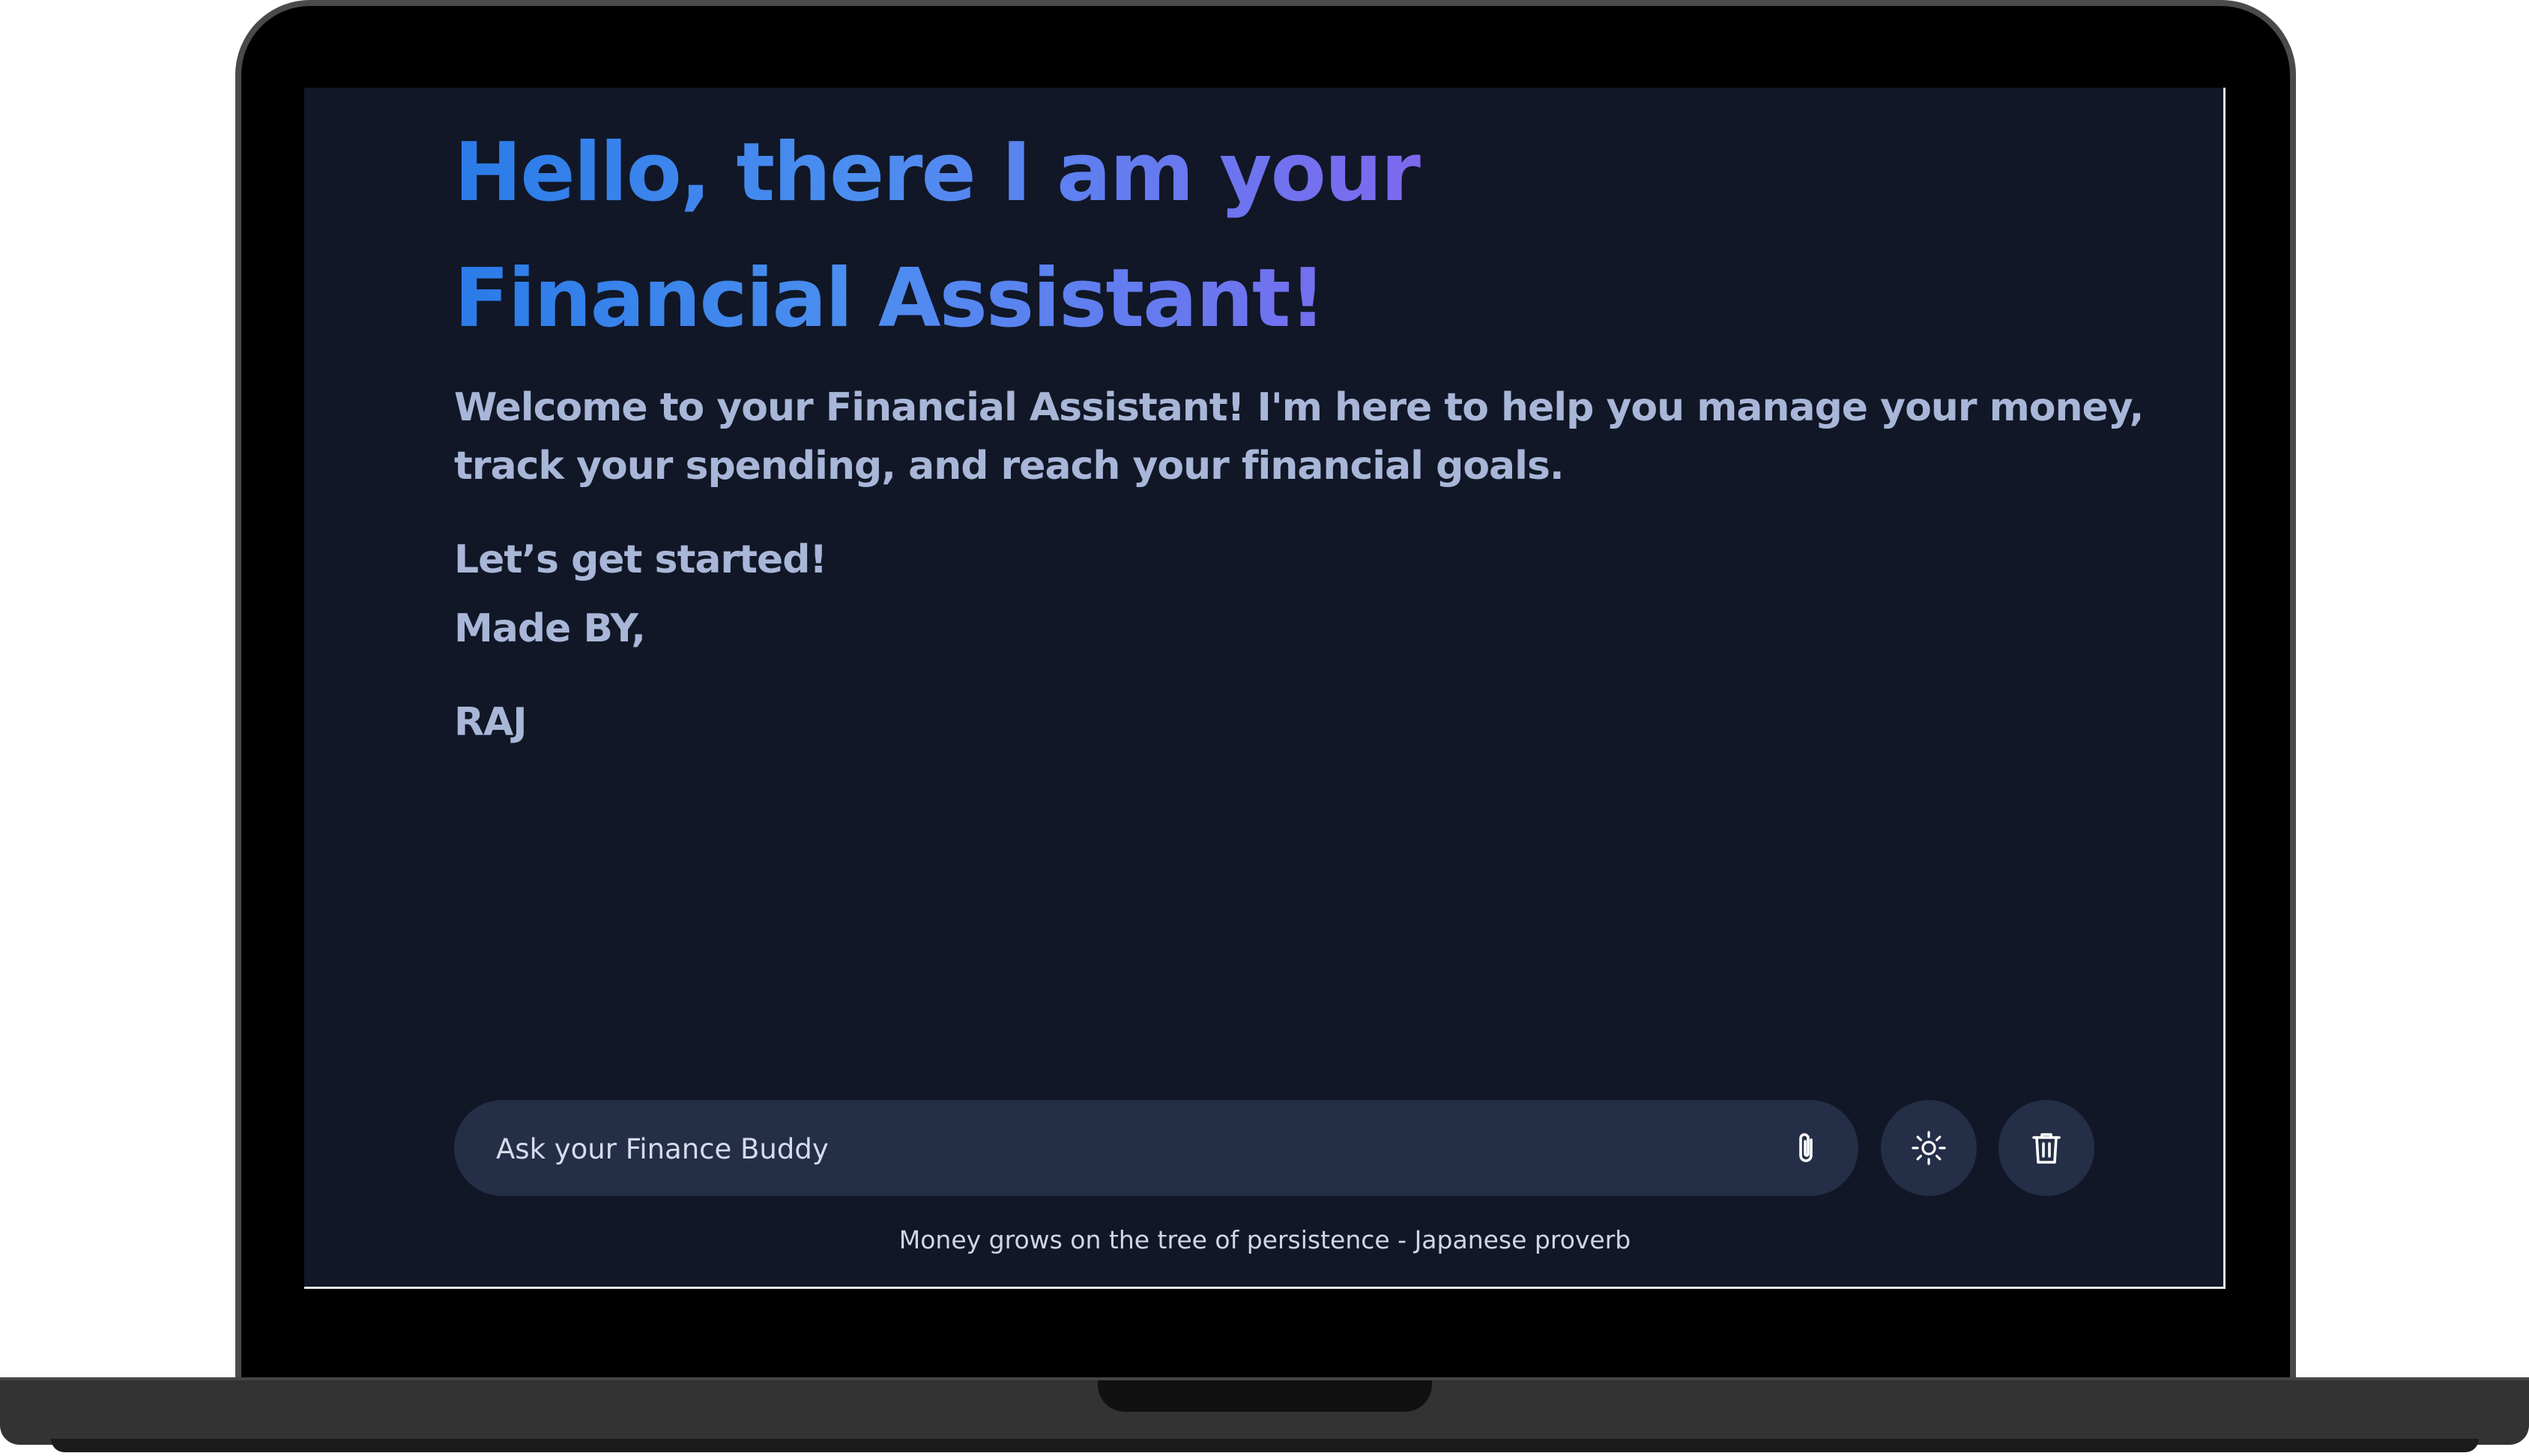 The height and width of the screenshot is (1456, 2529). Describe the element at coordinates (1265, 1396) in the screenshot. I see `laptop-notch` at that location.